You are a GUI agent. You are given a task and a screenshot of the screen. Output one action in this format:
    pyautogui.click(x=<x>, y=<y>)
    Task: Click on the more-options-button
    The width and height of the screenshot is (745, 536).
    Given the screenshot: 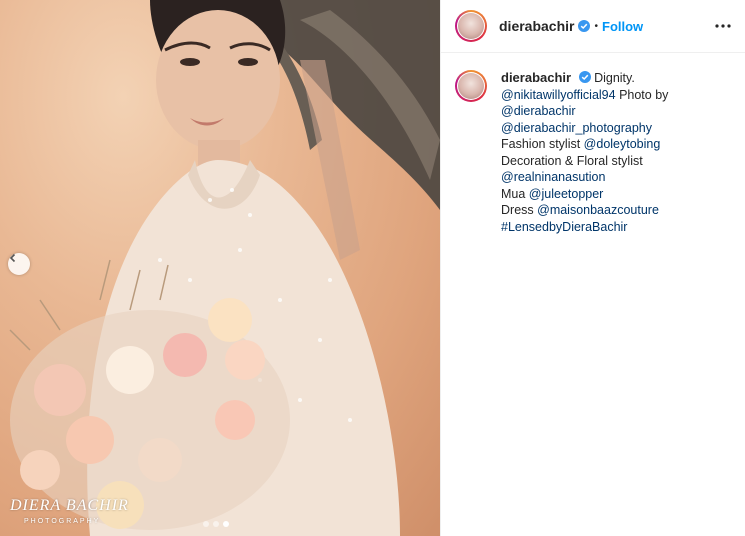 What is the action you would take?
    pyautogui.click(x=723, y=26)
    